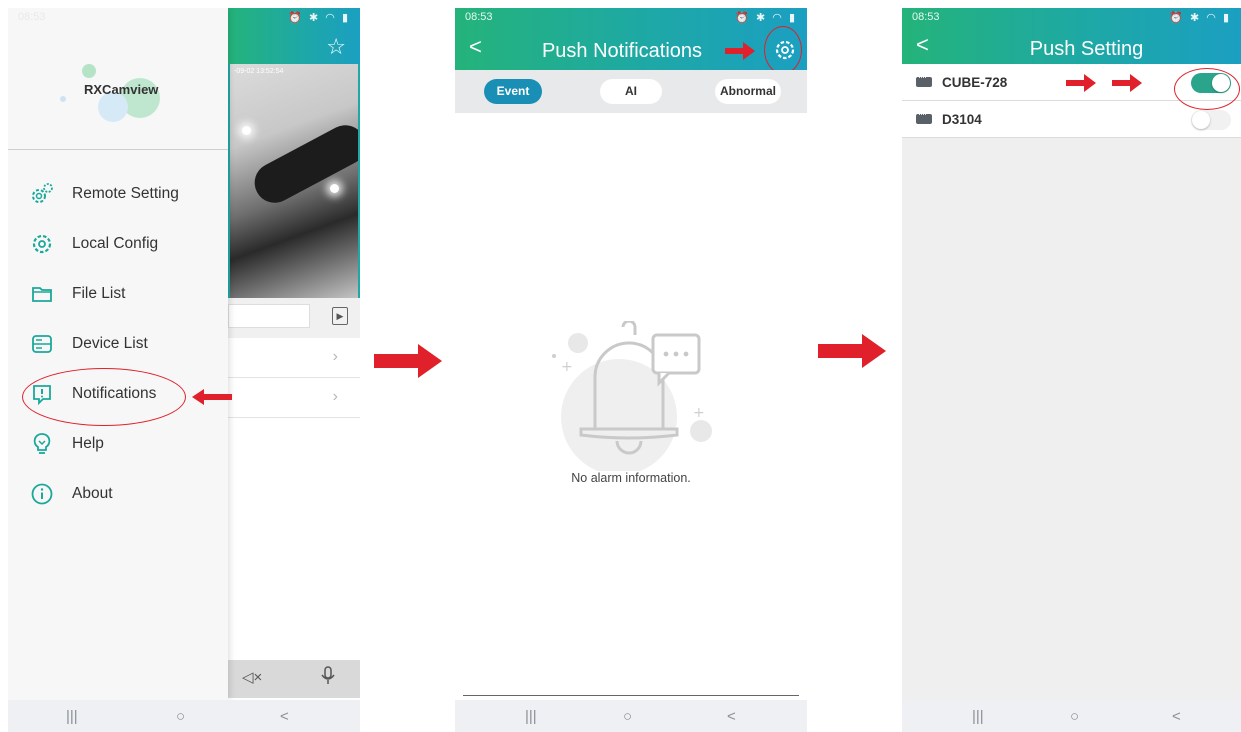 The height and width of the screenshot is (732, 1241). What do you see at coordinates (121, 89) in the screenshot?
I see `app-logo: RXCamview` at bounding box center [121, 89].